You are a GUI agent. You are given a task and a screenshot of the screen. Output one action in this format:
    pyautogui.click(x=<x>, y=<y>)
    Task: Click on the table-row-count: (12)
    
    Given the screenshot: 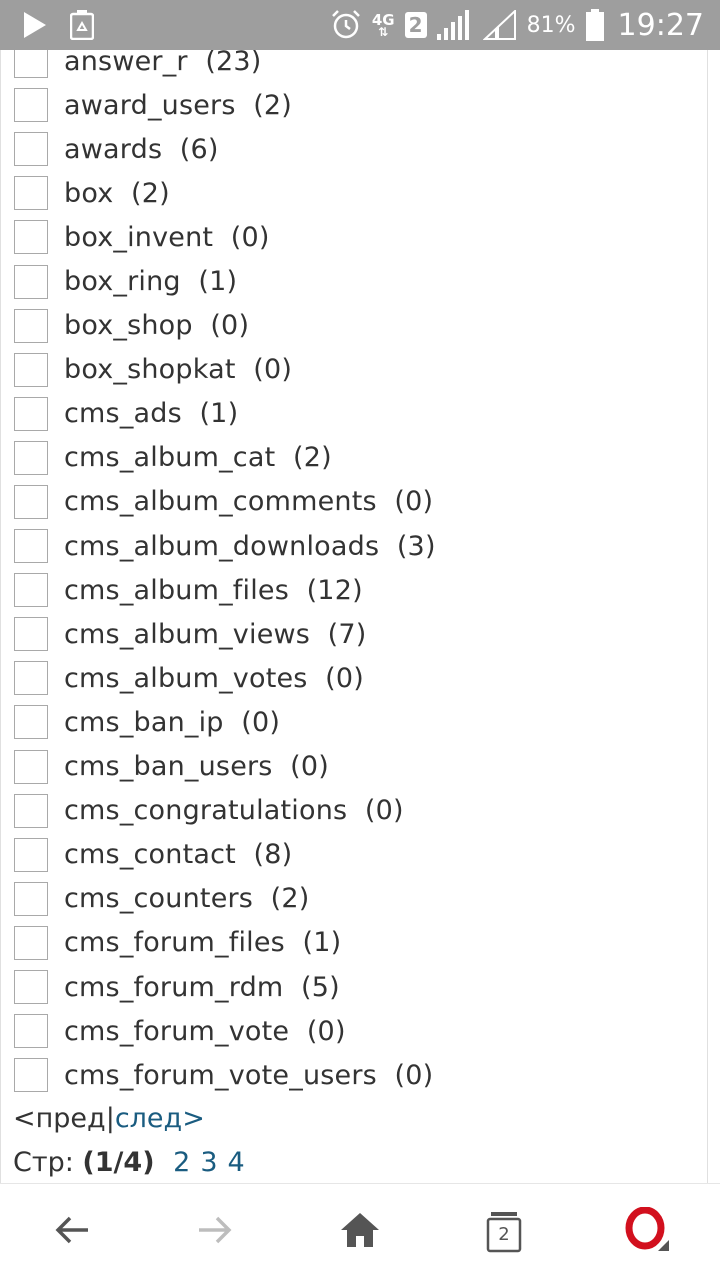 What is the action you would take?
    pyautogui.click(x=334, y=590)
    